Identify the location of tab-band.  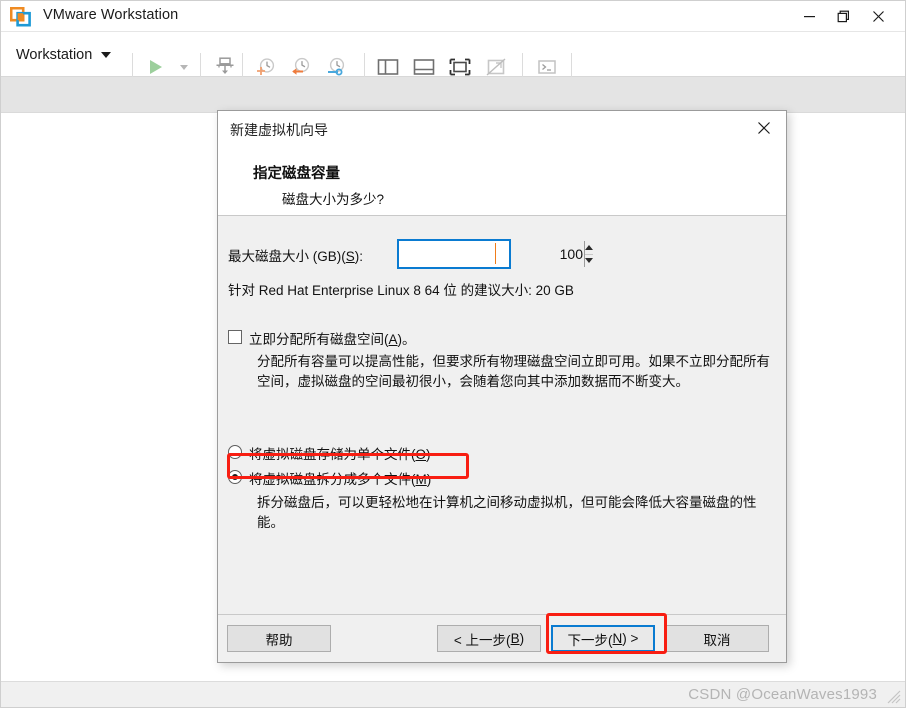
(453, 95).